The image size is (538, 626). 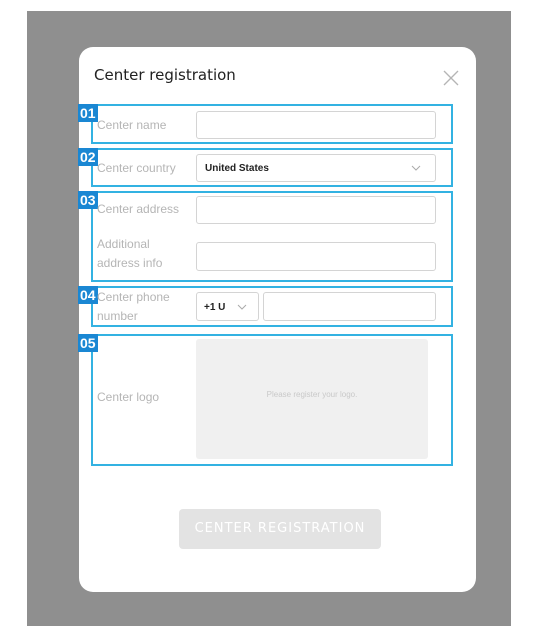 What do you see at coordinates (88, 113) in the screenshot?
I see `section-badge: 01` at bounding box center [88, 113].